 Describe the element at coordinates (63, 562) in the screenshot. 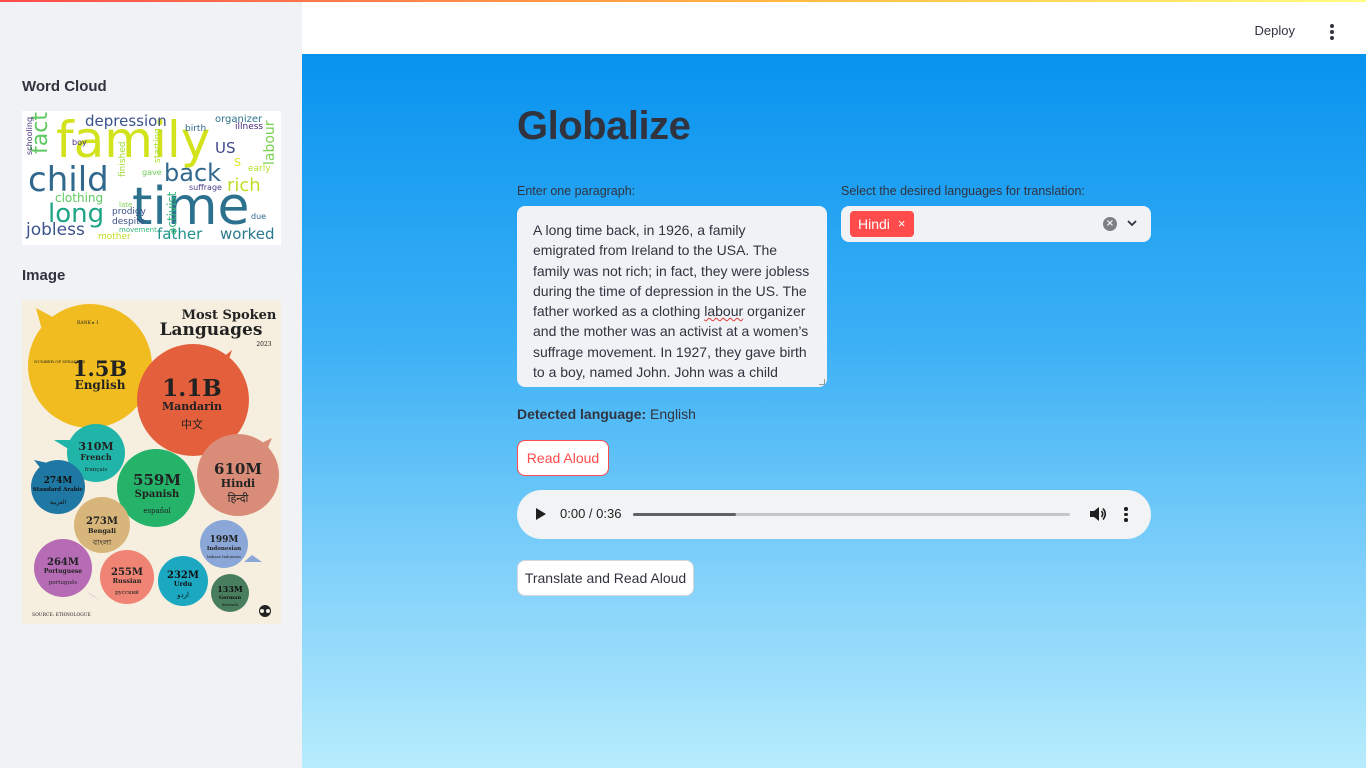

I see `lang-value: 264M` at that location.